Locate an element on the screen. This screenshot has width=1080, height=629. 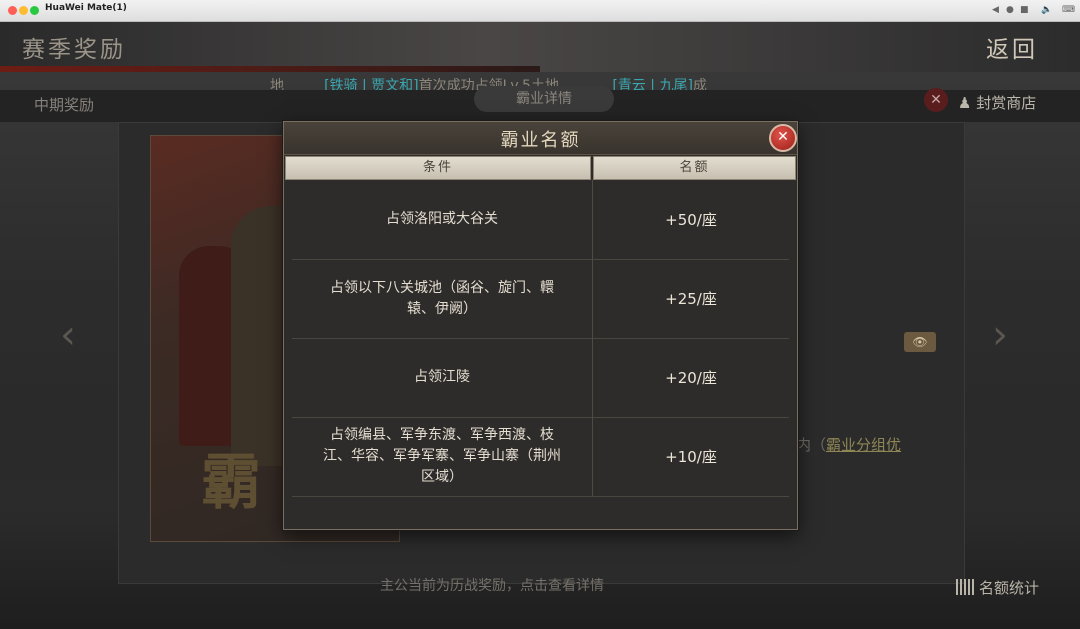
back-button: 返回 is located at coordinates (1012, 47).